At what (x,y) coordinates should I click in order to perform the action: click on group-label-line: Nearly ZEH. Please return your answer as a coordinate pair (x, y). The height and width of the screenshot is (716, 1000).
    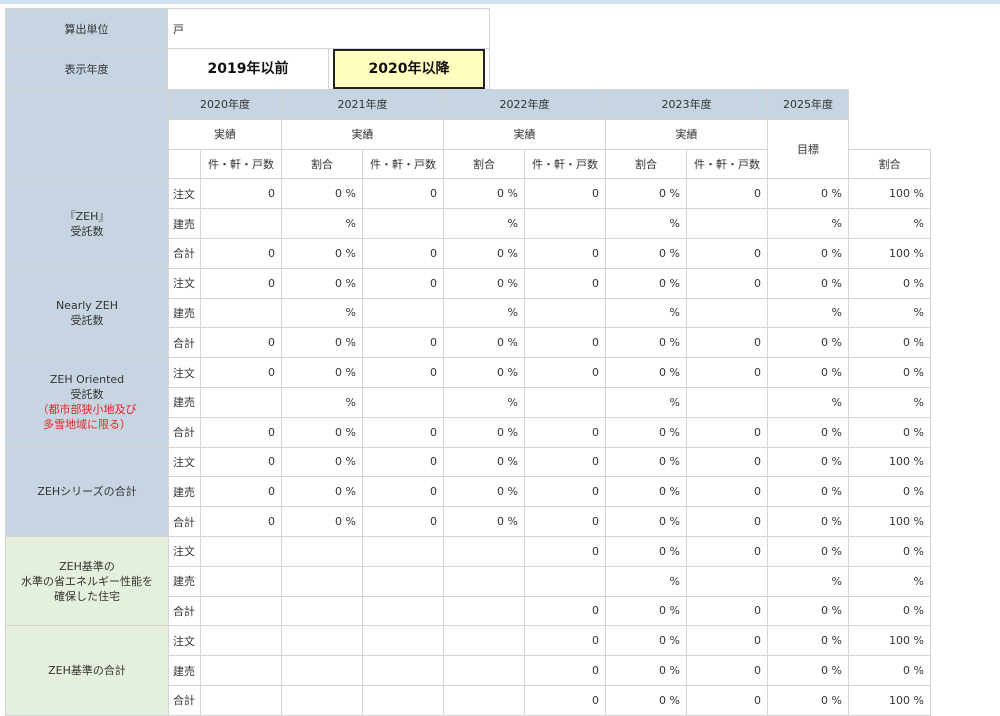
    Looking at the image, I should click on (87, 305).